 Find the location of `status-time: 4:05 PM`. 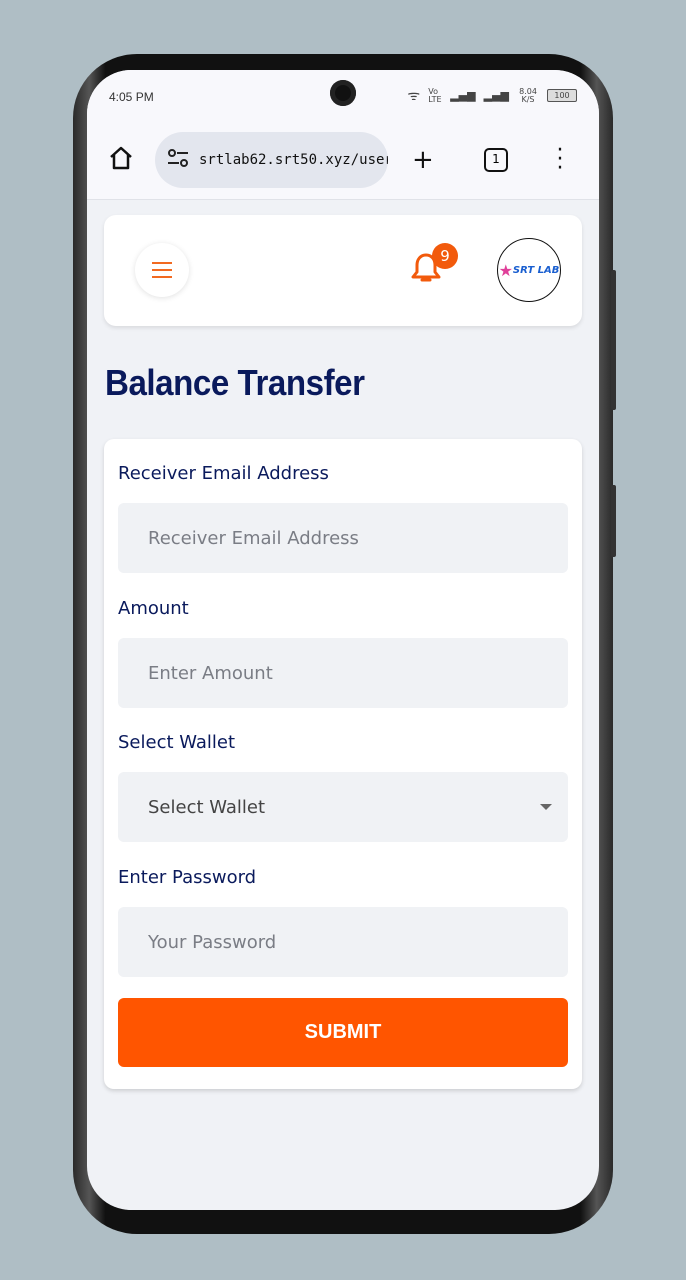

status-time: 4:05 PM is located at coordinates (131, 97).